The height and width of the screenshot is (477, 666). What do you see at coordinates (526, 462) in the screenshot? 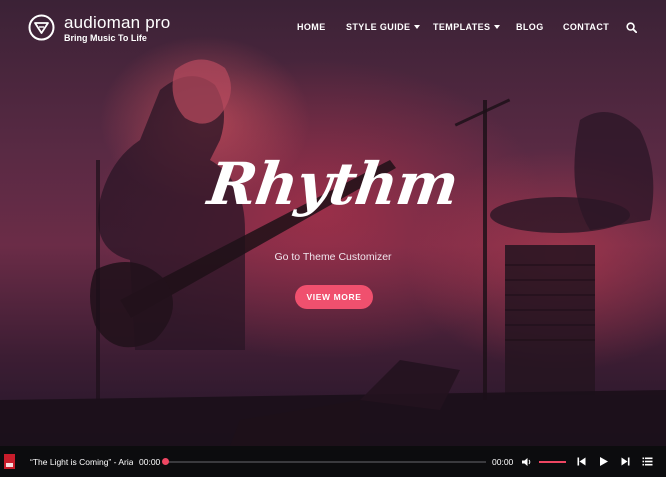
I see `volume-icon` at bounding box center [526, 462].